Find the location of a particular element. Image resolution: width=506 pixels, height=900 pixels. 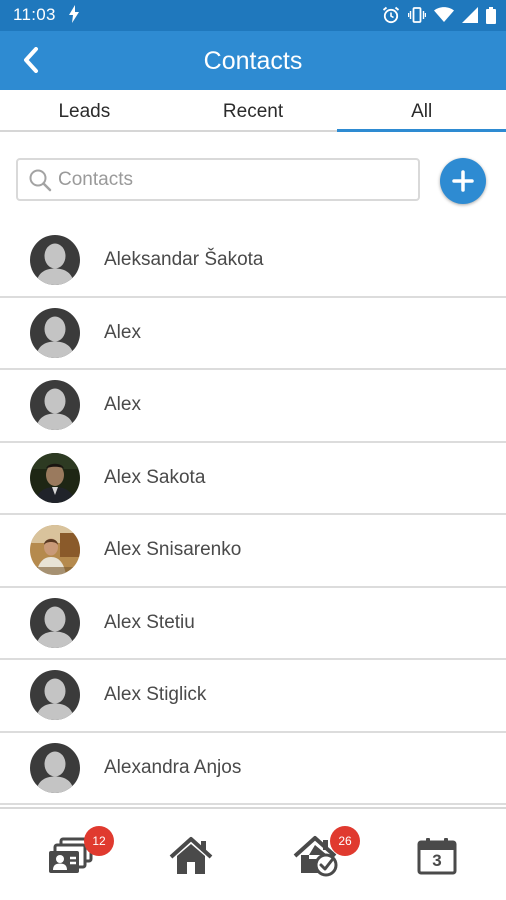

notification-badge: 26 is located at coordinates (345, 841).